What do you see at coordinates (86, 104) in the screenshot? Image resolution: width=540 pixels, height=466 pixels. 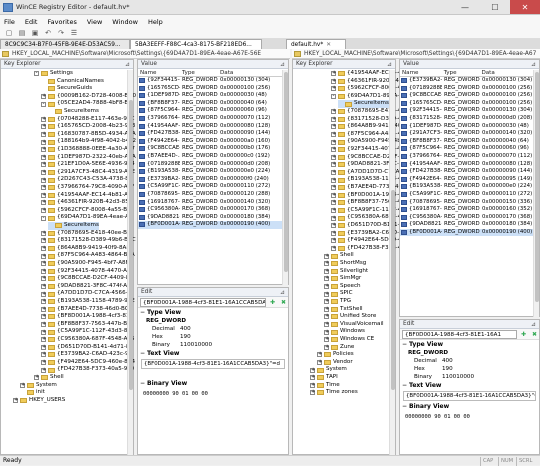 I see `tree-node: - {05CE2AD4-7888-4bF8-BC` at bounding box center [86, 104].